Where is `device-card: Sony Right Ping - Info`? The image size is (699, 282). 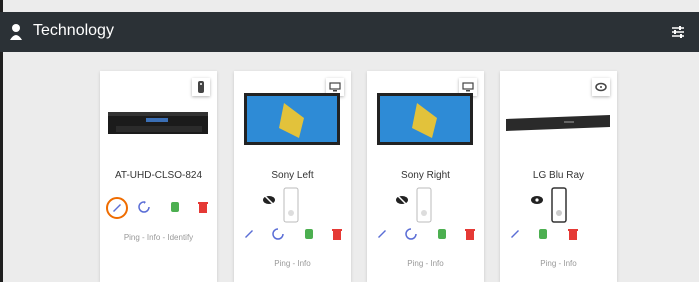 device-card: Sony Right Ping - Info is located at coordinates (425, 176).